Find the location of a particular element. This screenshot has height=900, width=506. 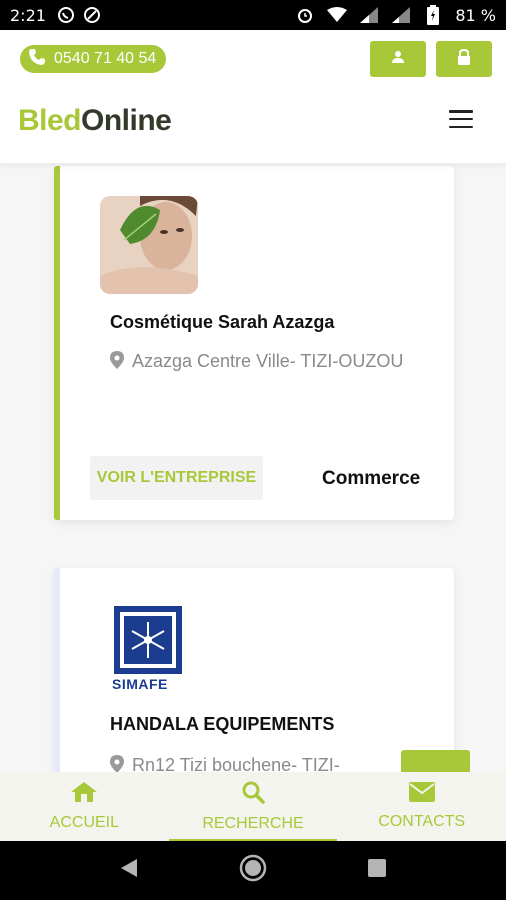

business-name: HANDALA EQUIPEMENTS is located at coordinates (222, 724).